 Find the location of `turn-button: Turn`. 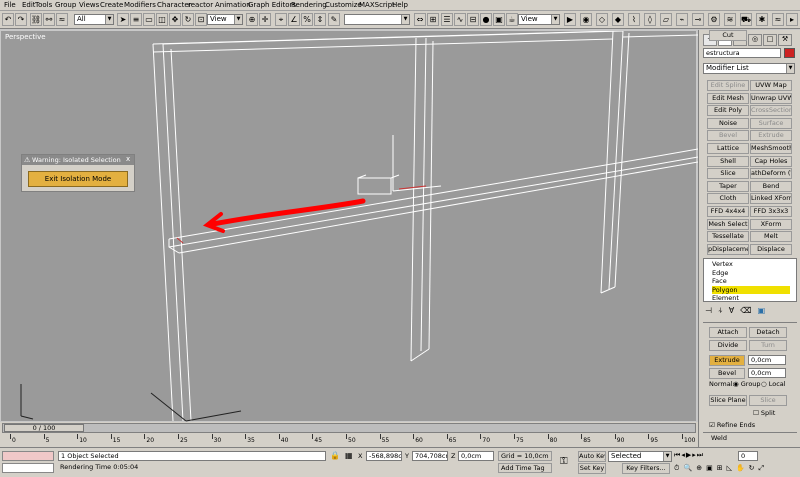

turn-button: Turn is located at coordinates (768, 345).